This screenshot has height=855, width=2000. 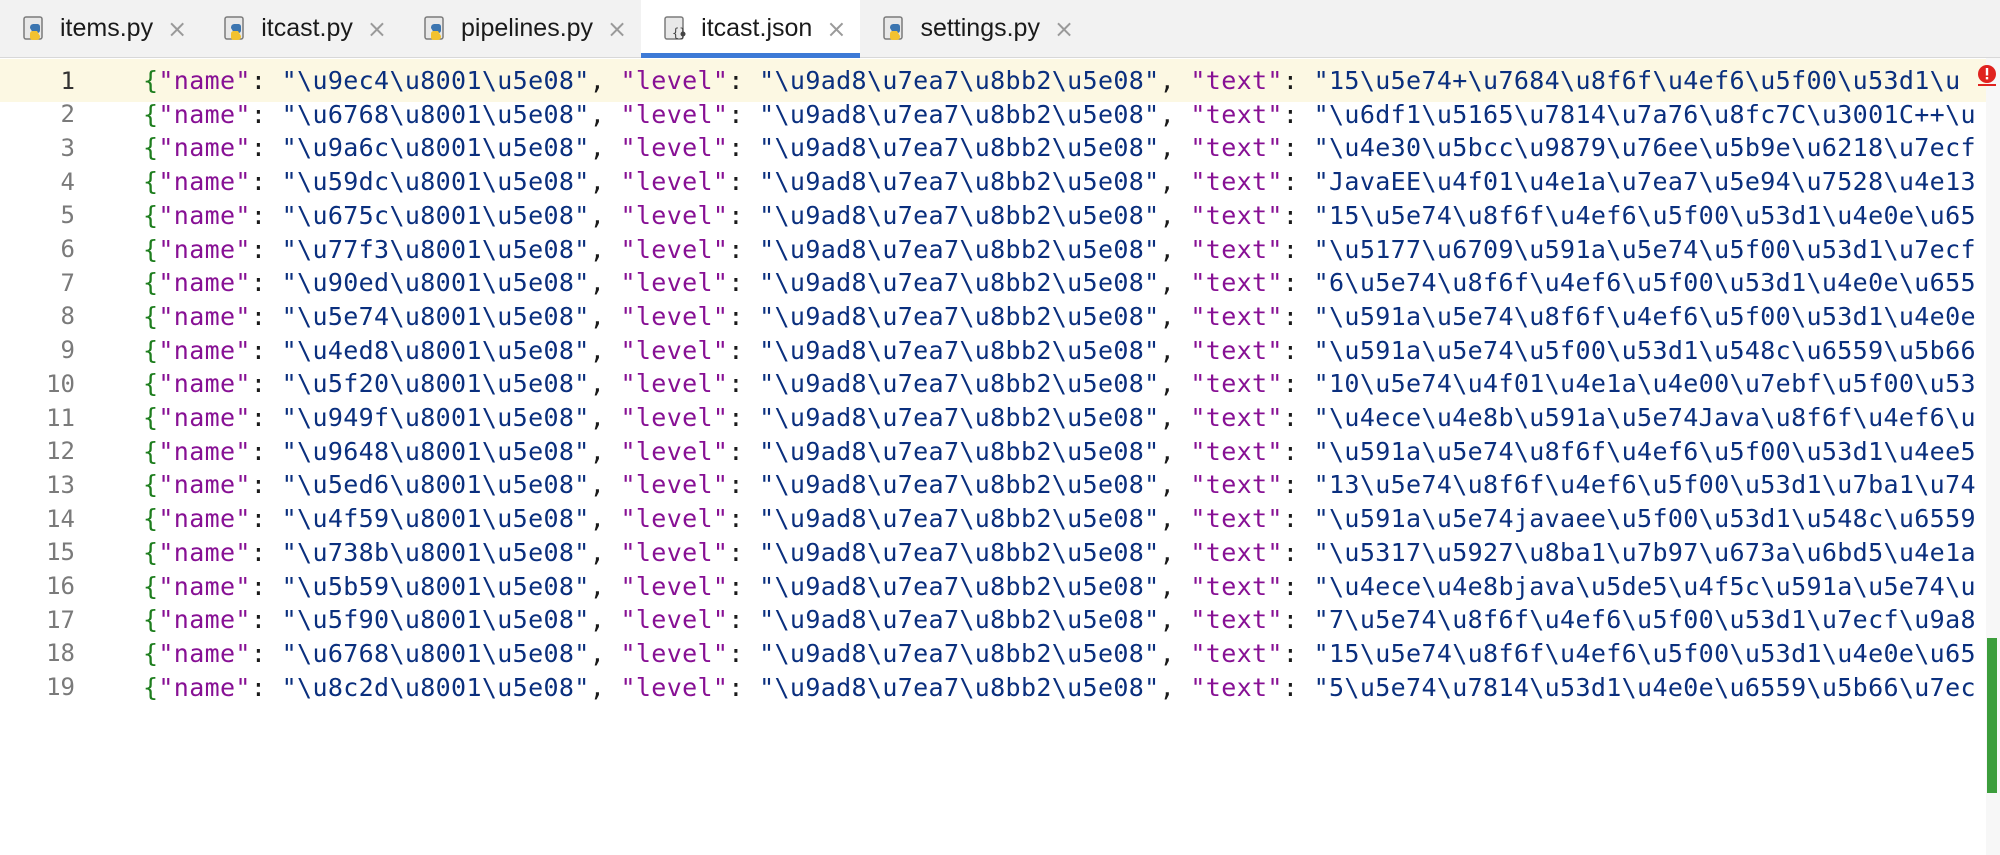 What do you see at coordinates (1993, 456) in the screenshot?
I see `vertical-scrollbar` at bounding box center [1993, 456].